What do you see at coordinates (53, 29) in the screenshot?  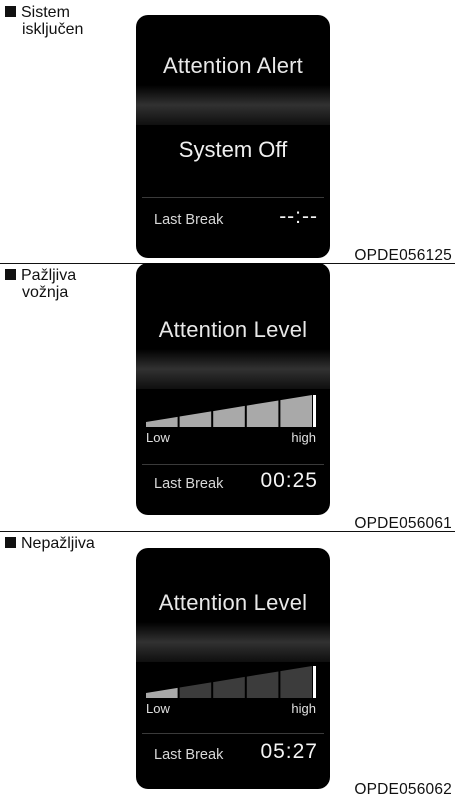 I see `caption-line-2: isključen` at bounding box center [53, 29].